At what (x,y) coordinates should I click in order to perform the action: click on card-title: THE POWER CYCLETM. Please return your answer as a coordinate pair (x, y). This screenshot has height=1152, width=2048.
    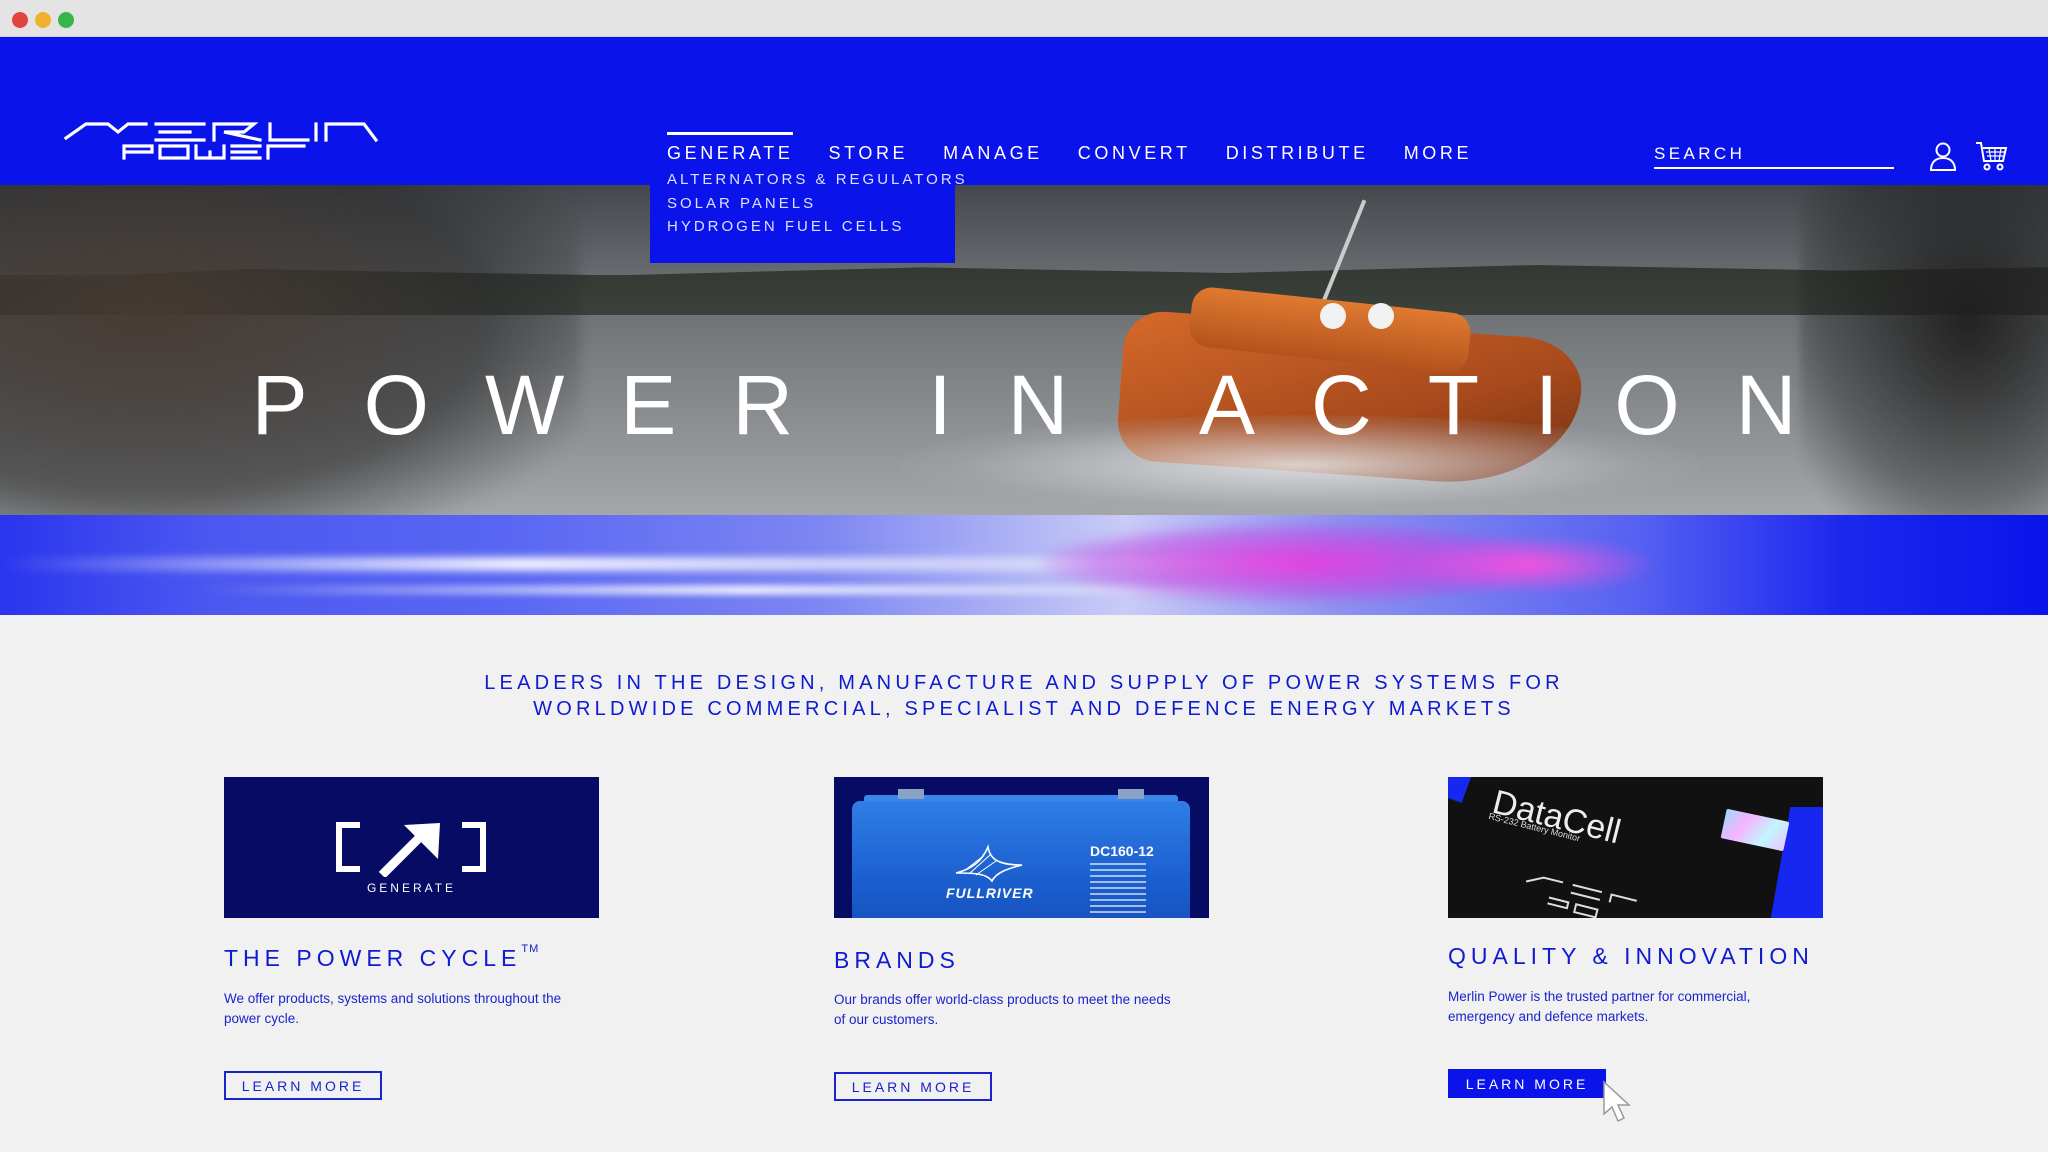
    Looking at the image, I should click on (382, 957).